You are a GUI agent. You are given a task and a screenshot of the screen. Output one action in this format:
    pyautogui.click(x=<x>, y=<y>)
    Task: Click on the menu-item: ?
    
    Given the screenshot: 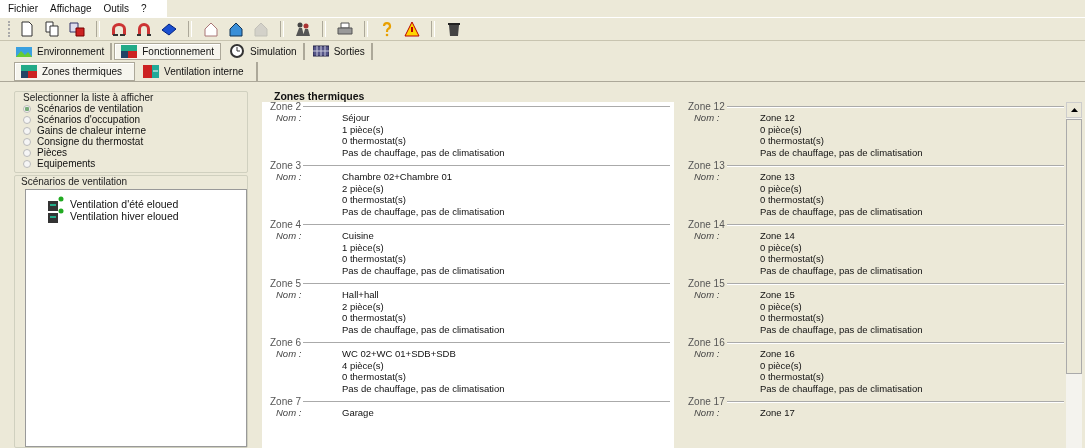 What is the action you would take?
    pyautogui.click(x=144, y=8)
    